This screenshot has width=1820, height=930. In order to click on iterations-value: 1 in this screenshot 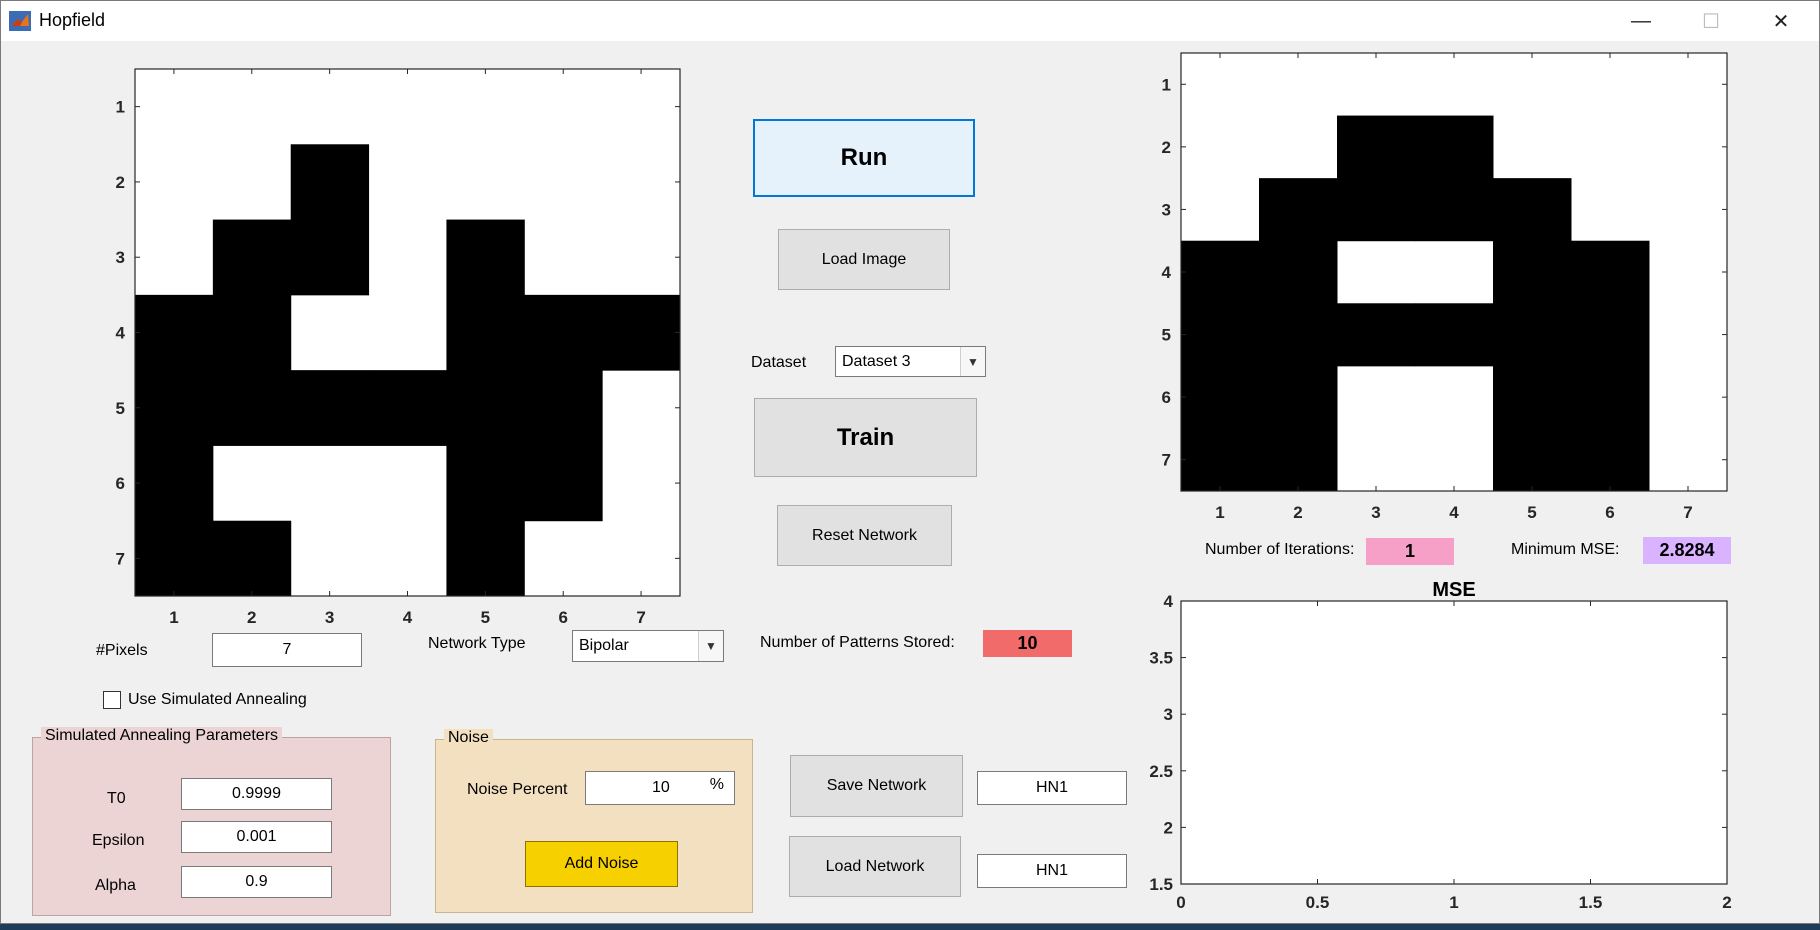, I will do `click(1410, 551)`.